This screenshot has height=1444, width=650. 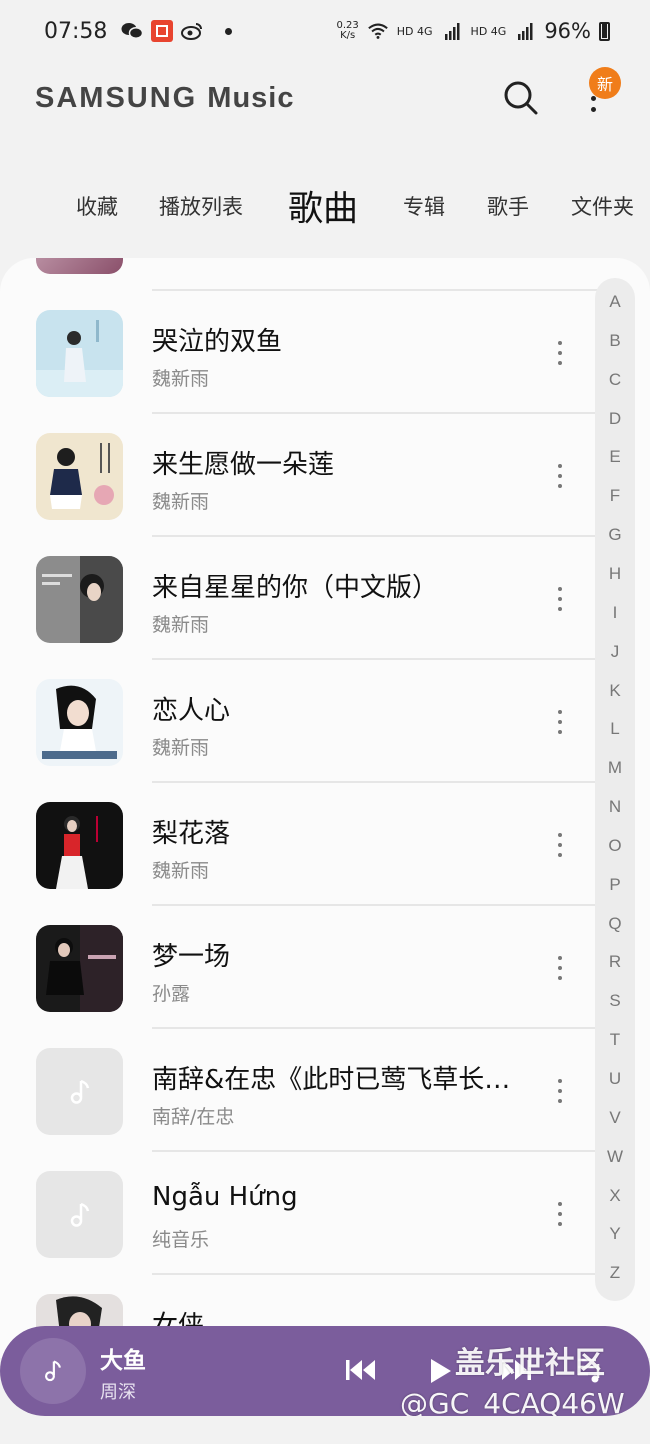 I want to click on song-row: 梨花落 魏新雨, so click(x=300, y=844).